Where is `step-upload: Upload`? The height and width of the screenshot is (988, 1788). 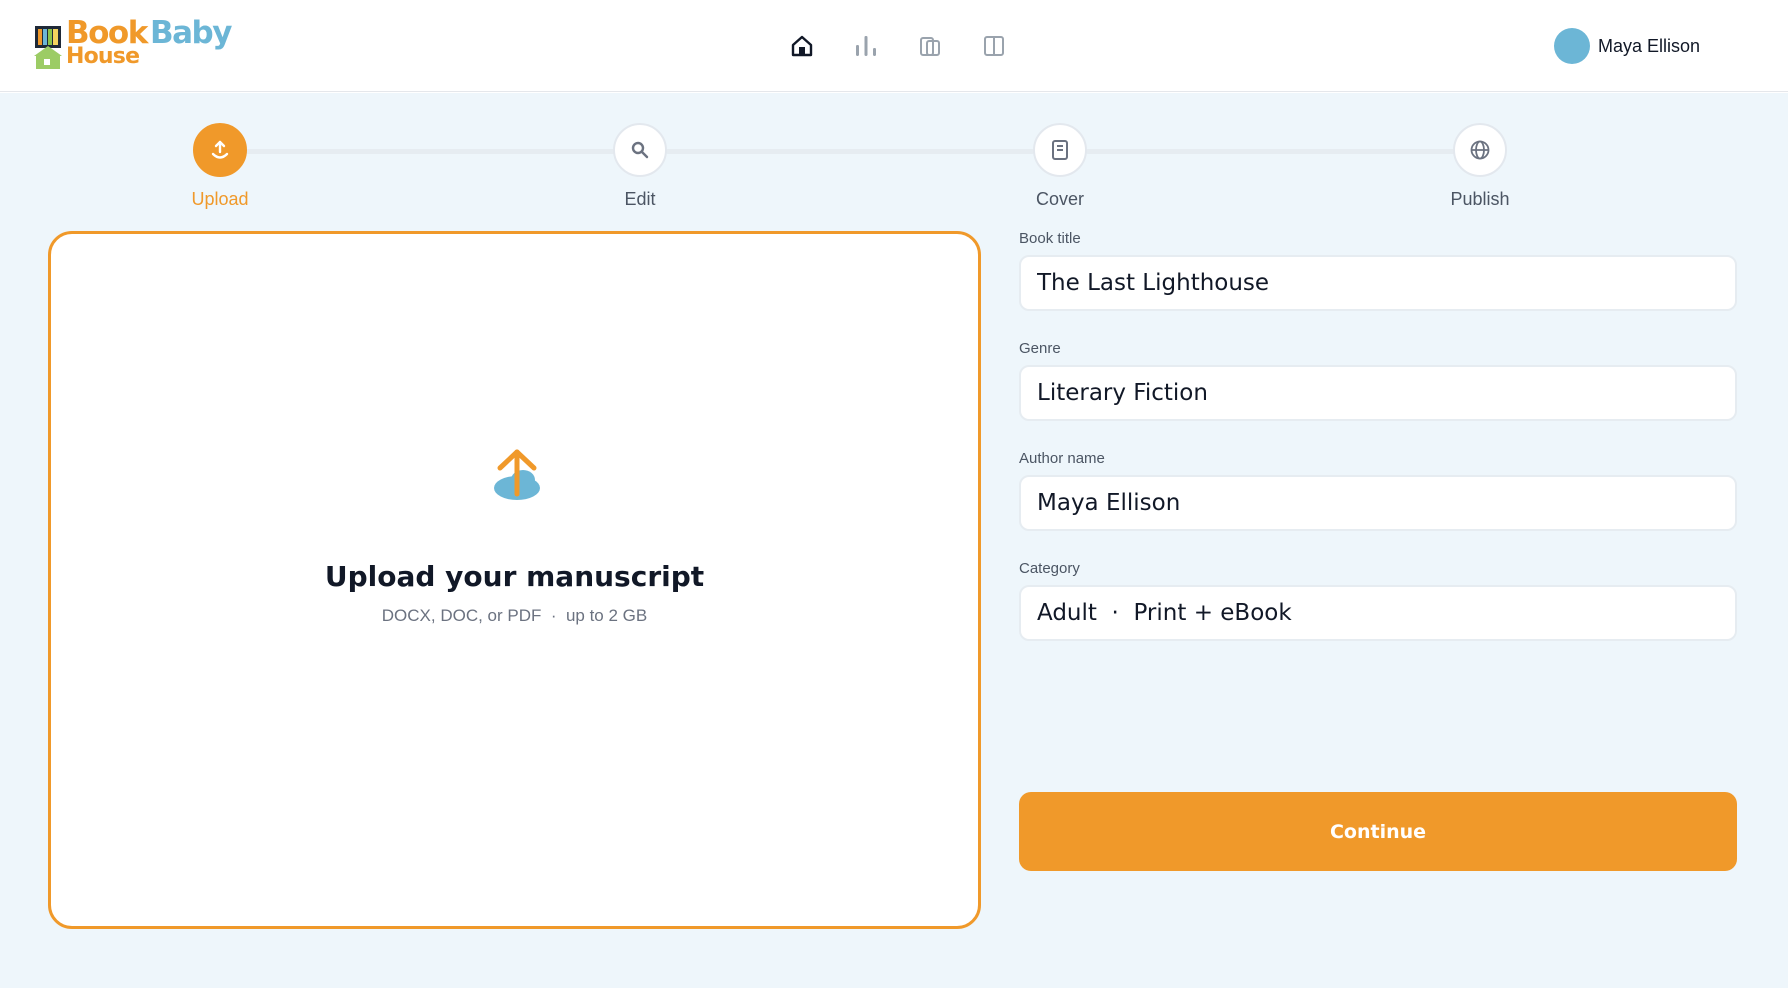 step-upload: Upload is located at coordinates (220, 166).